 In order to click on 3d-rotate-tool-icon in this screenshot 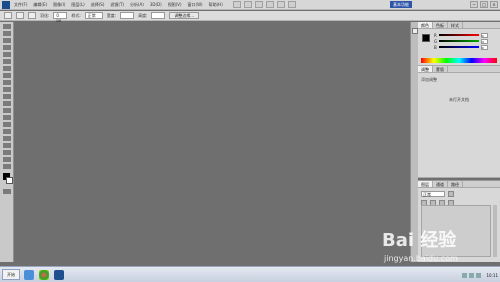, I will do `click(7, 152)`.